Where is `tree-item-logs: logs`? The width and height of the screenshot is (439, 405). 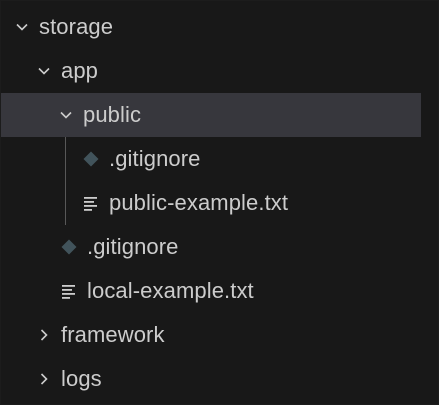
tree-item-logs: logs is located at coordinates (211, 379).